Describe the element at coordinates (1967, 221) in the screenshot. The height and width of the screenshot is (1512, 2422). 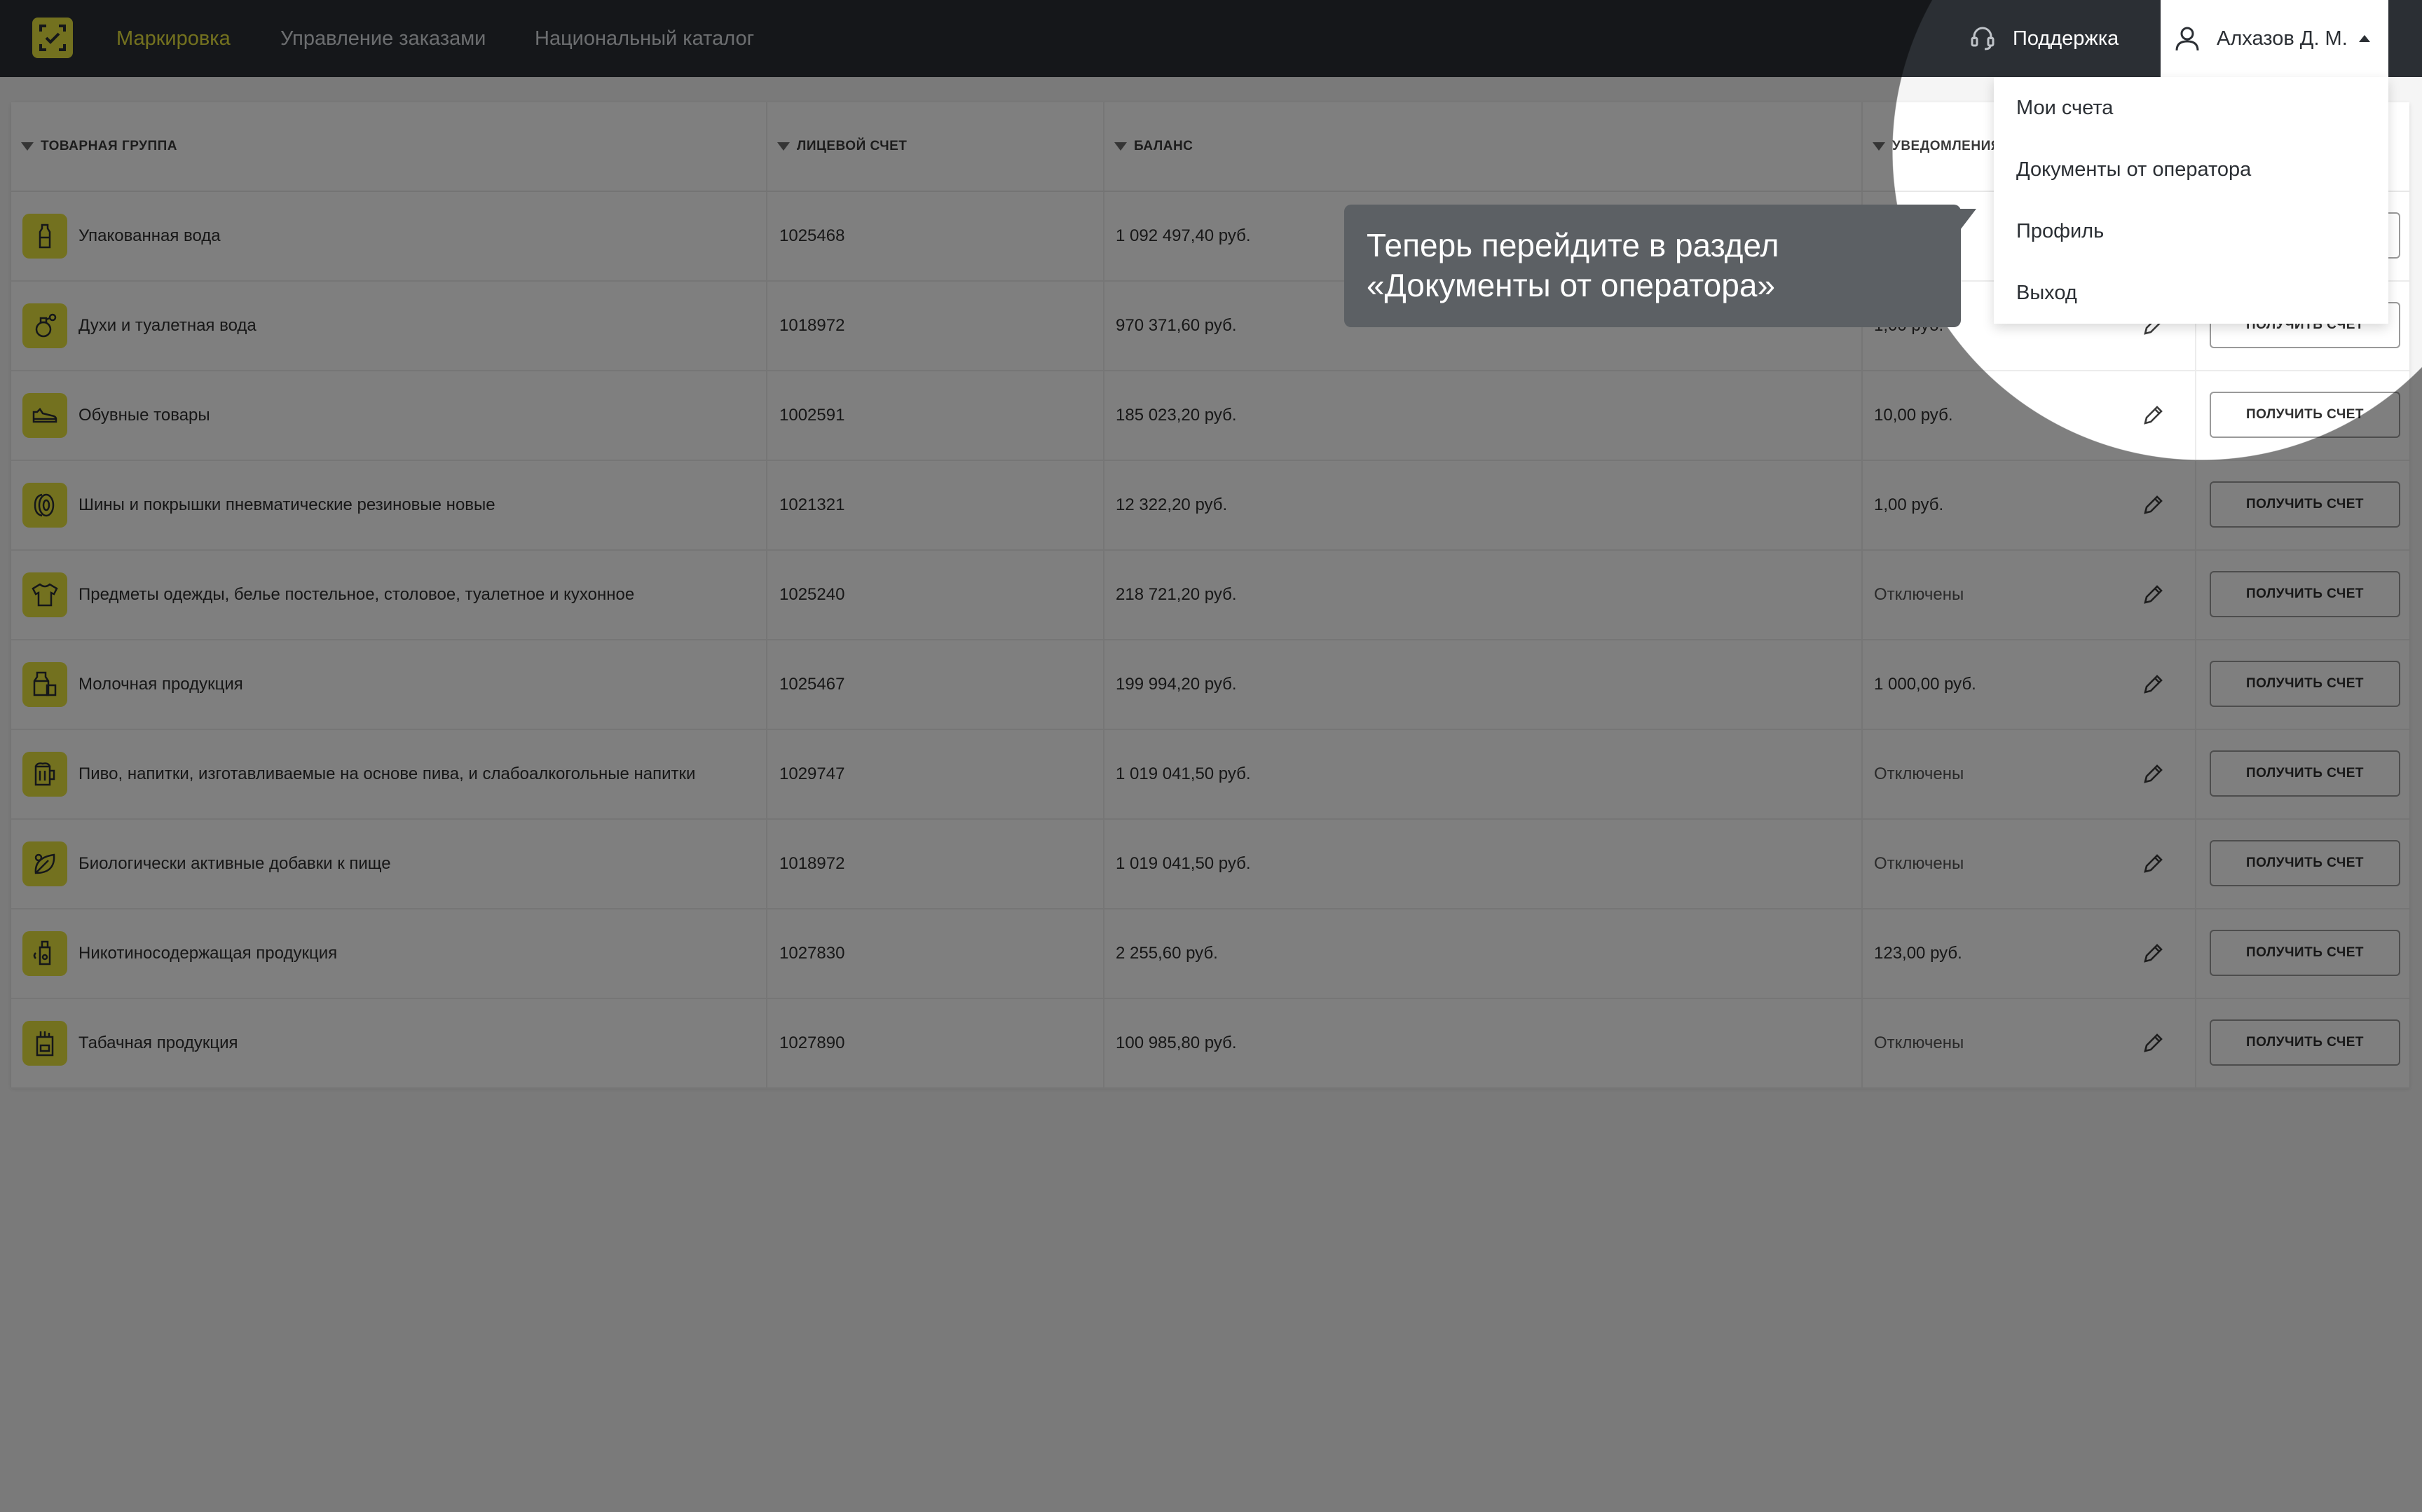
I see `tooltip-arrow` at that location.